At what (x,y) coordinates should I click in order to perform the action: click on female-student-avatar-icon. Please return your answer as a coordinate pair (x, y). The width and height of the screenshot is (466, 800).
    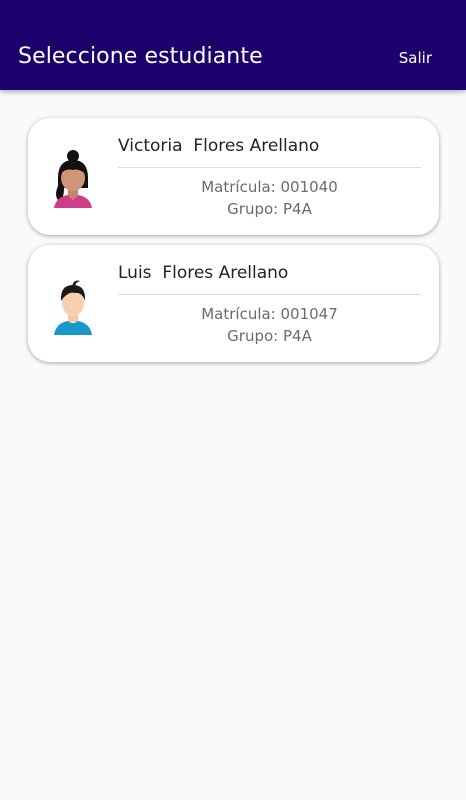
    Looking at the image, I should click on (73, 179).